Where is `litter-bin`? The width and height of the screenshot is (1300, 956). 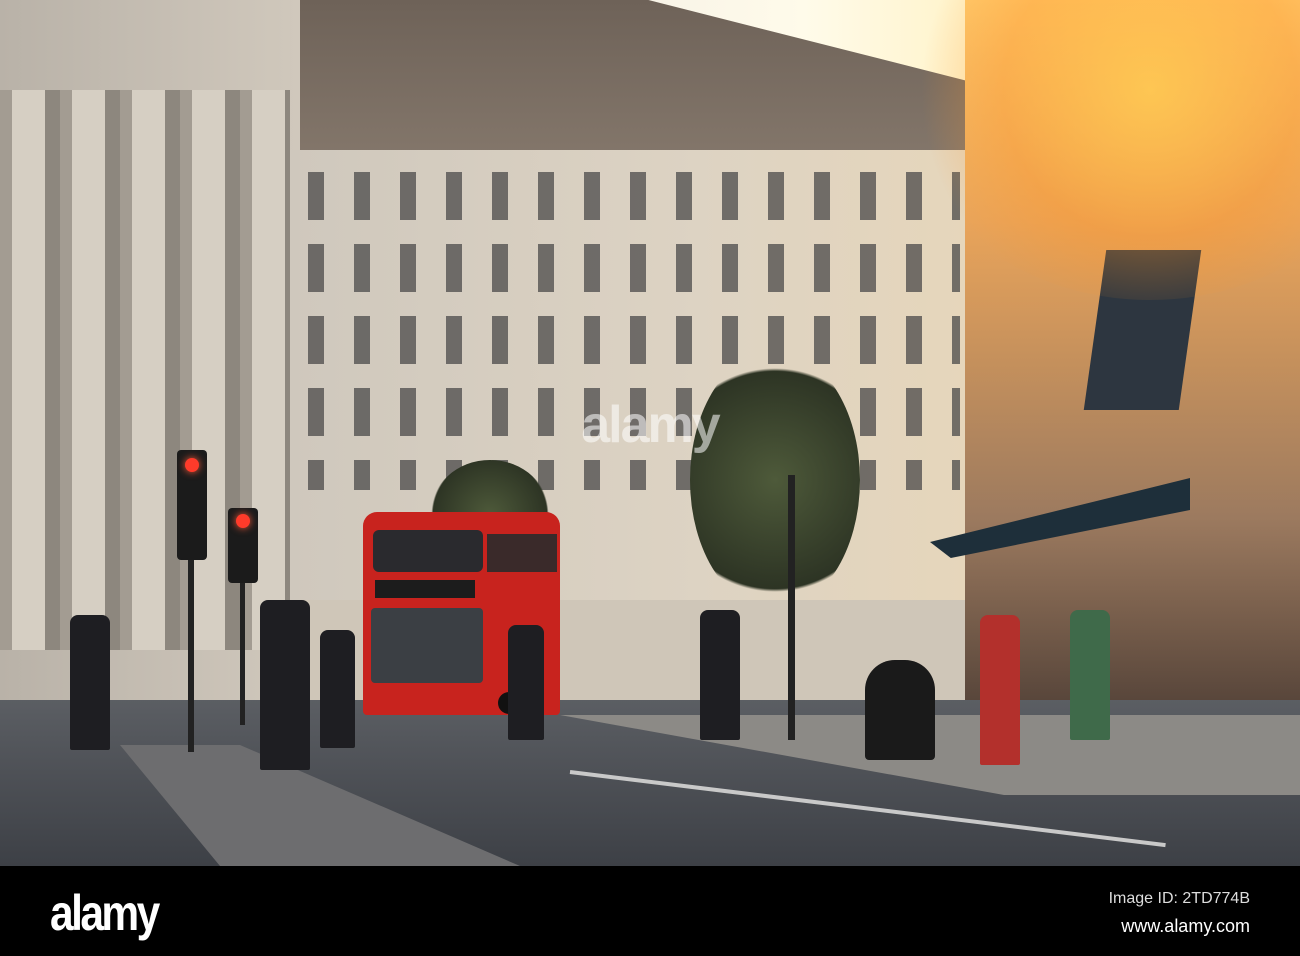 litter-bin is located at coordinates (900, 710).